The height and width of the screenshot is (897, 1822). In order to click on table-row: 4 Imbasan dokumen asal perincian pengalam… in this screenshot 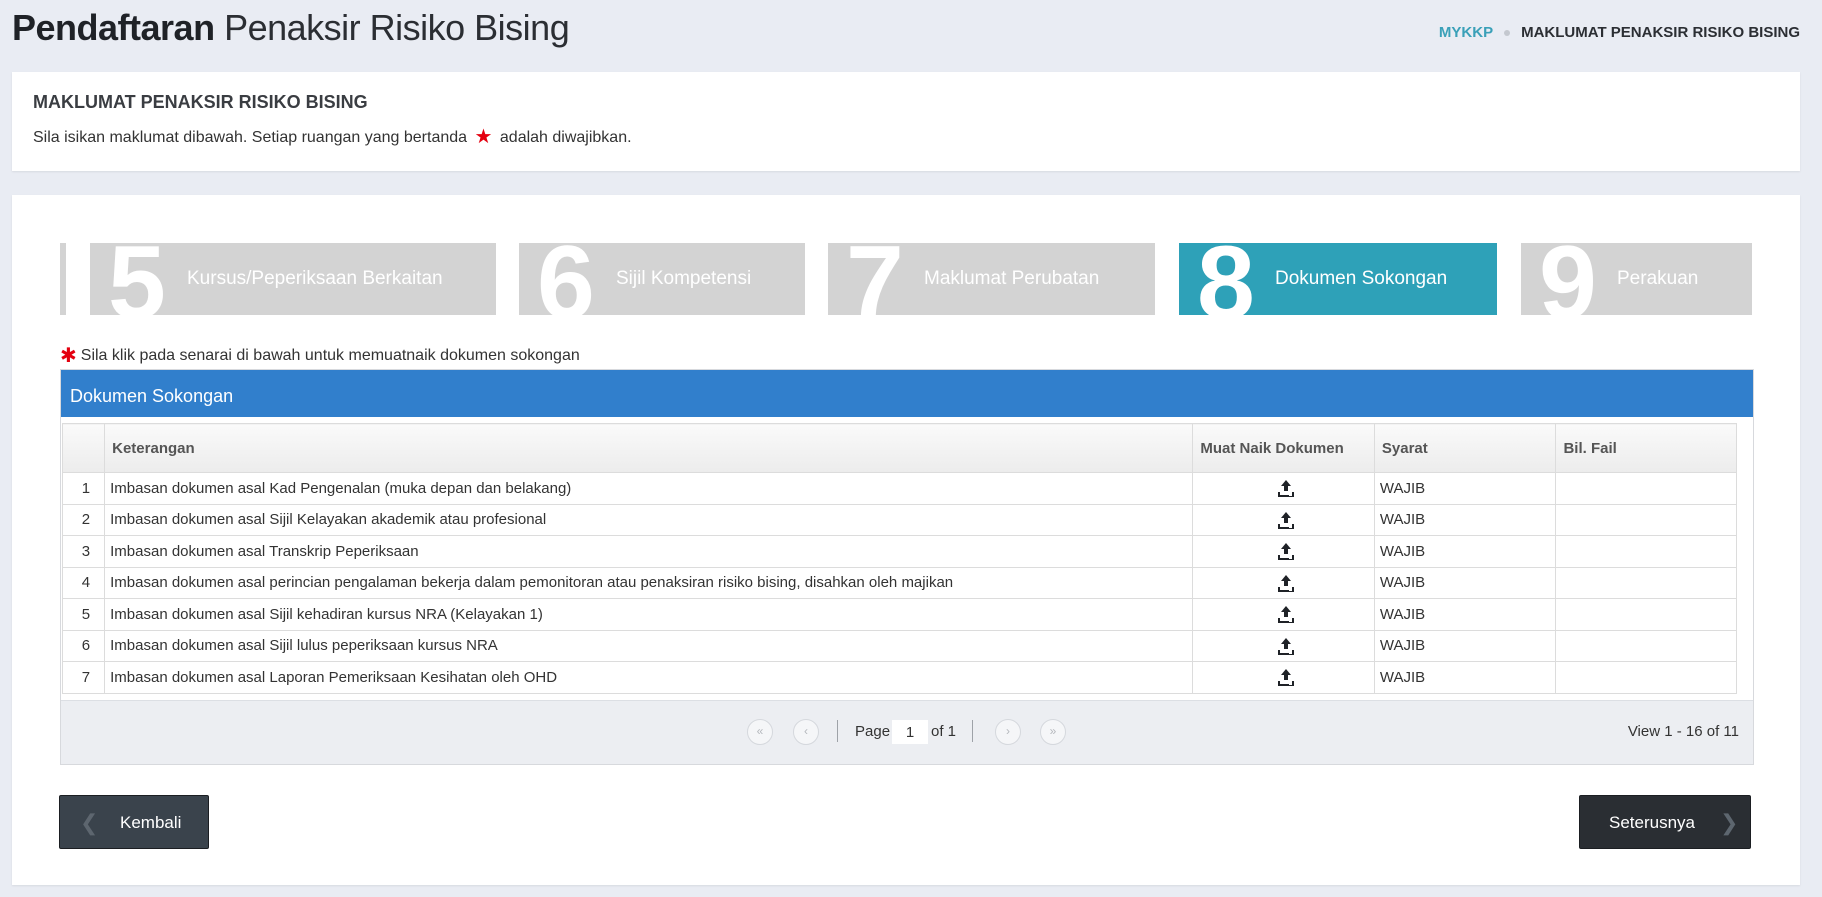, I will do `click(899, 582)`.